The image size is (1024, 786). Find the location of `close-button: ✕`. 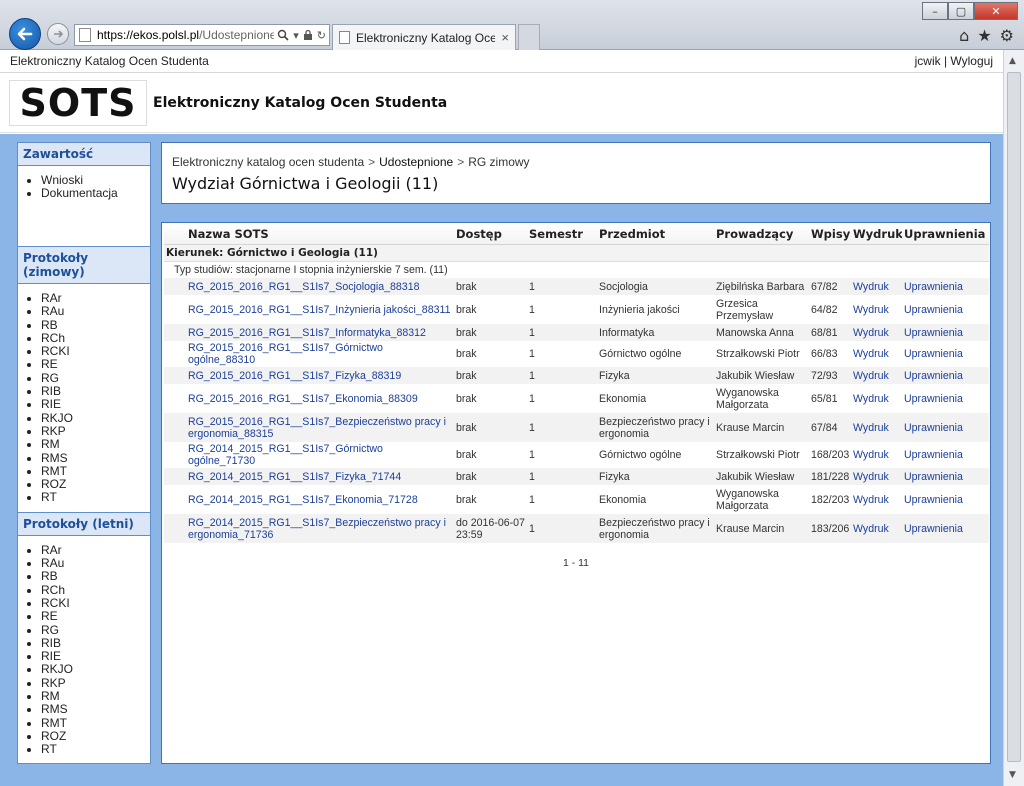

close-button: ✕ is located at coordinates (996, 11).